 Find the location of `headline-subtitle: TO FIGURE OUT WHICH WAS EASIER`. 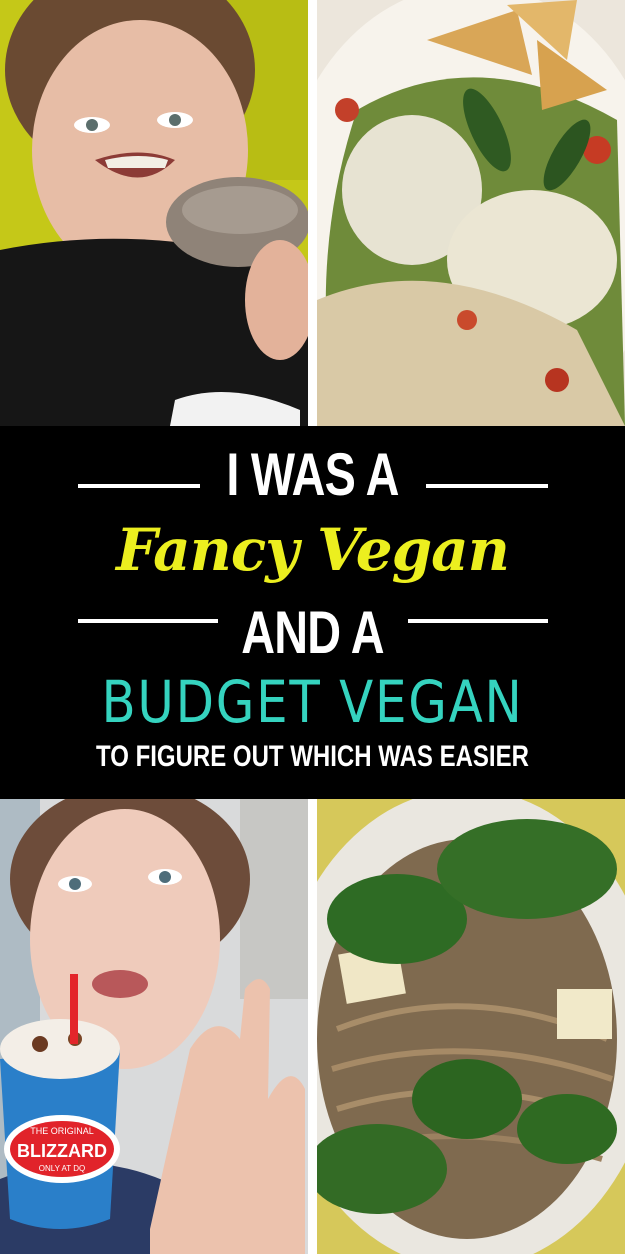

headline-subtitle: TO FIGURE OUT WHICH WAS EASIER is located at coordinates (312, 756).